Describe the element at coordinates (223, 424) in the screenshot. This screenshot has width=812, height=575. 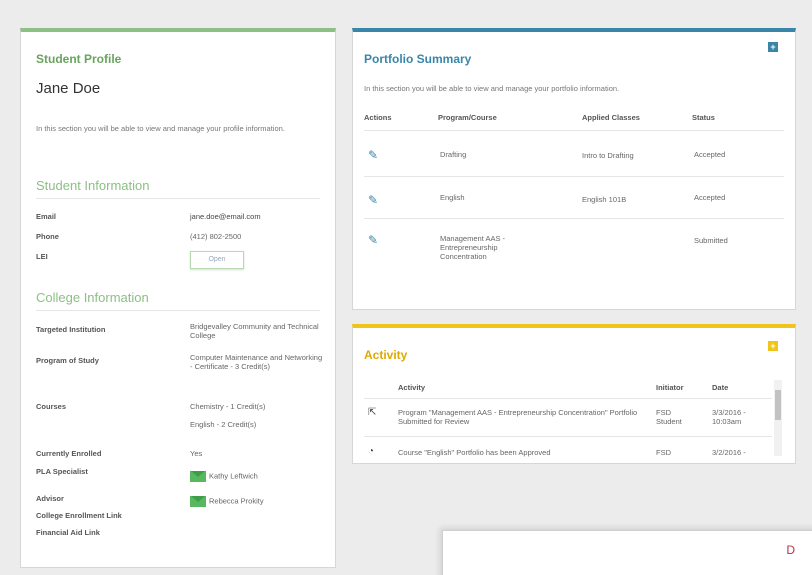
I see `course-item: English - 2 Credit(s)` at that location.